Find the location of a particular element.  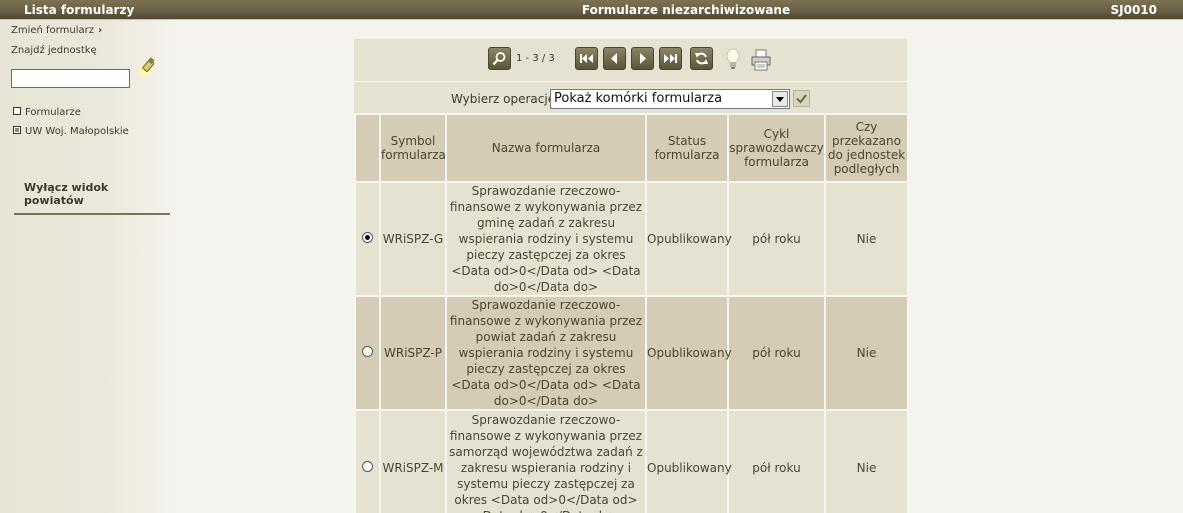

first-page-icon is located at coordinates (586, 58).